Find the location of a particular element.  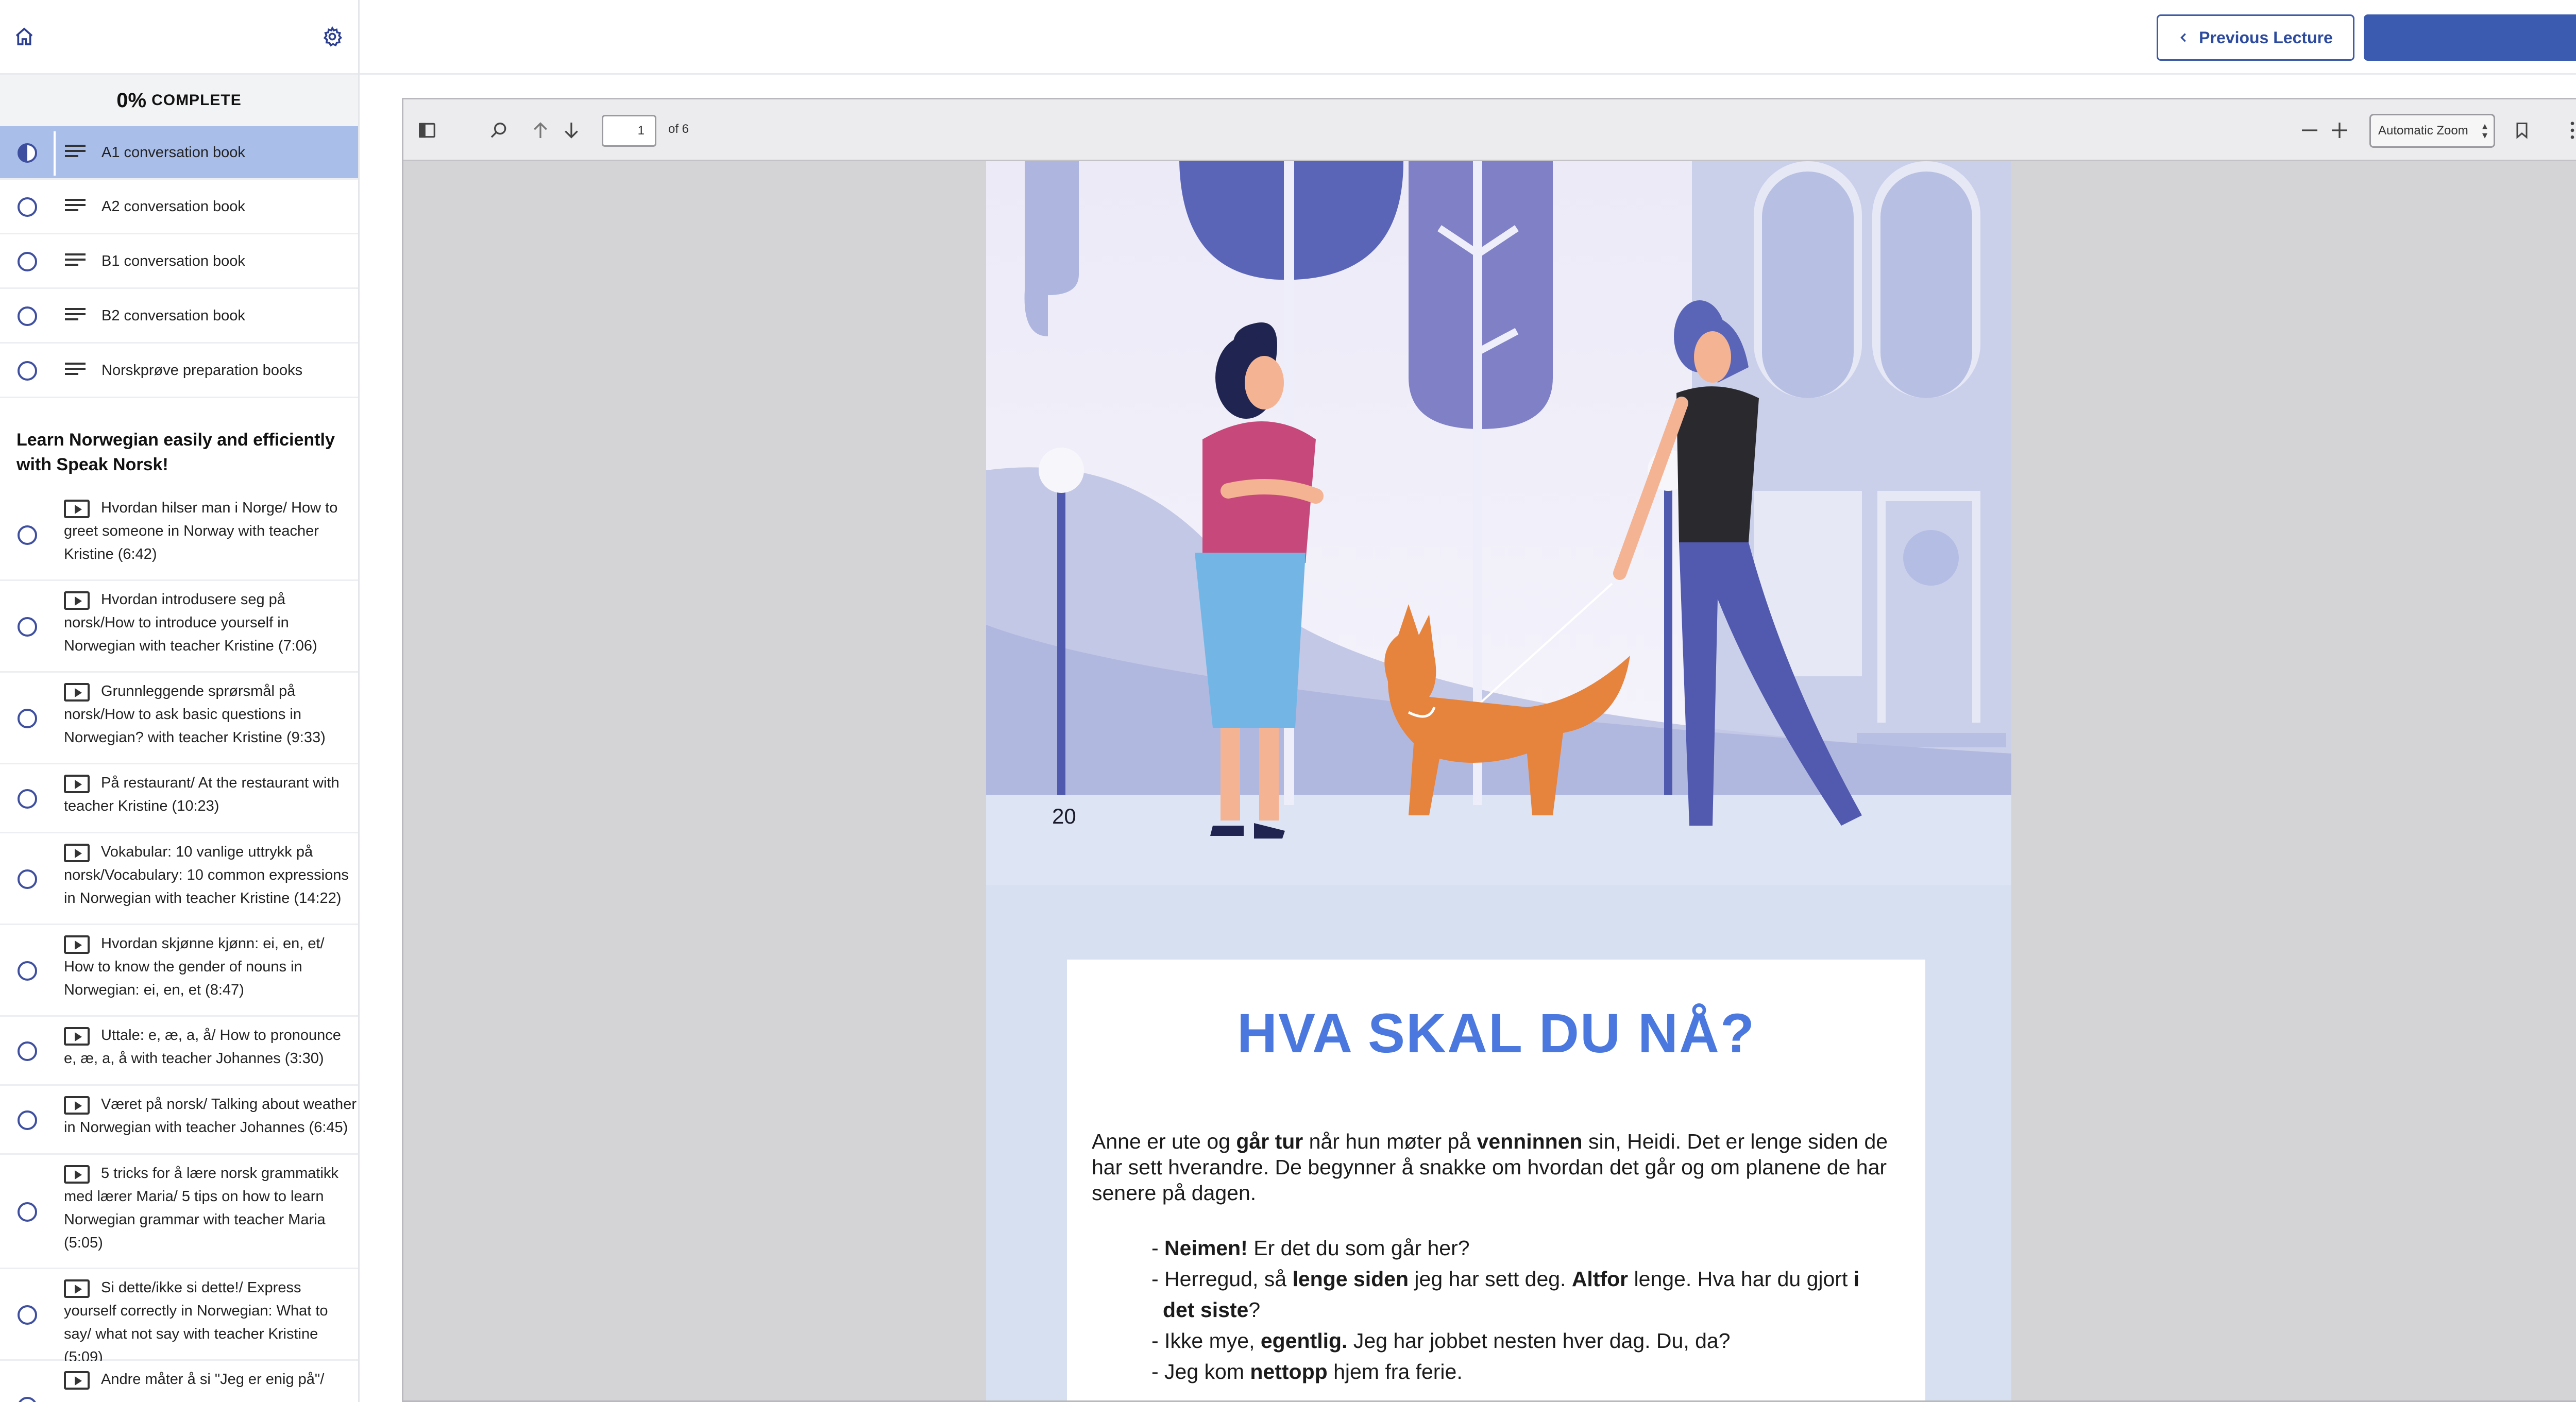

home-icon is located at coordinates (24, 36).